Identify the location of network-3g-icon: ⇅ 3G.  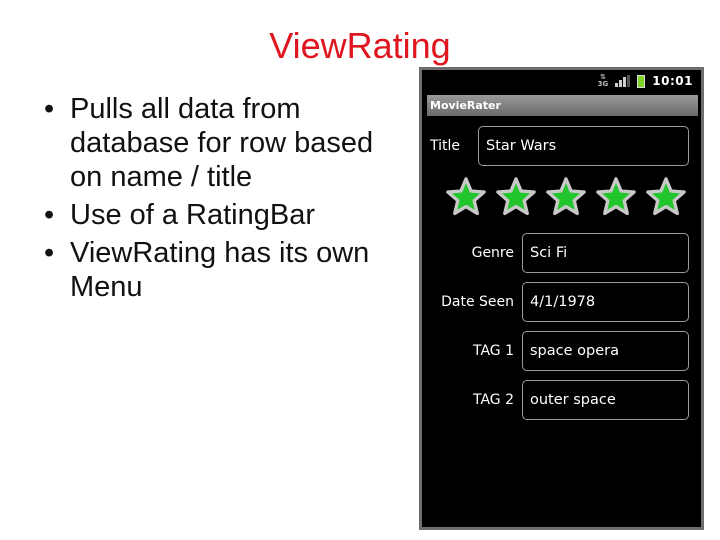
(603, 80).